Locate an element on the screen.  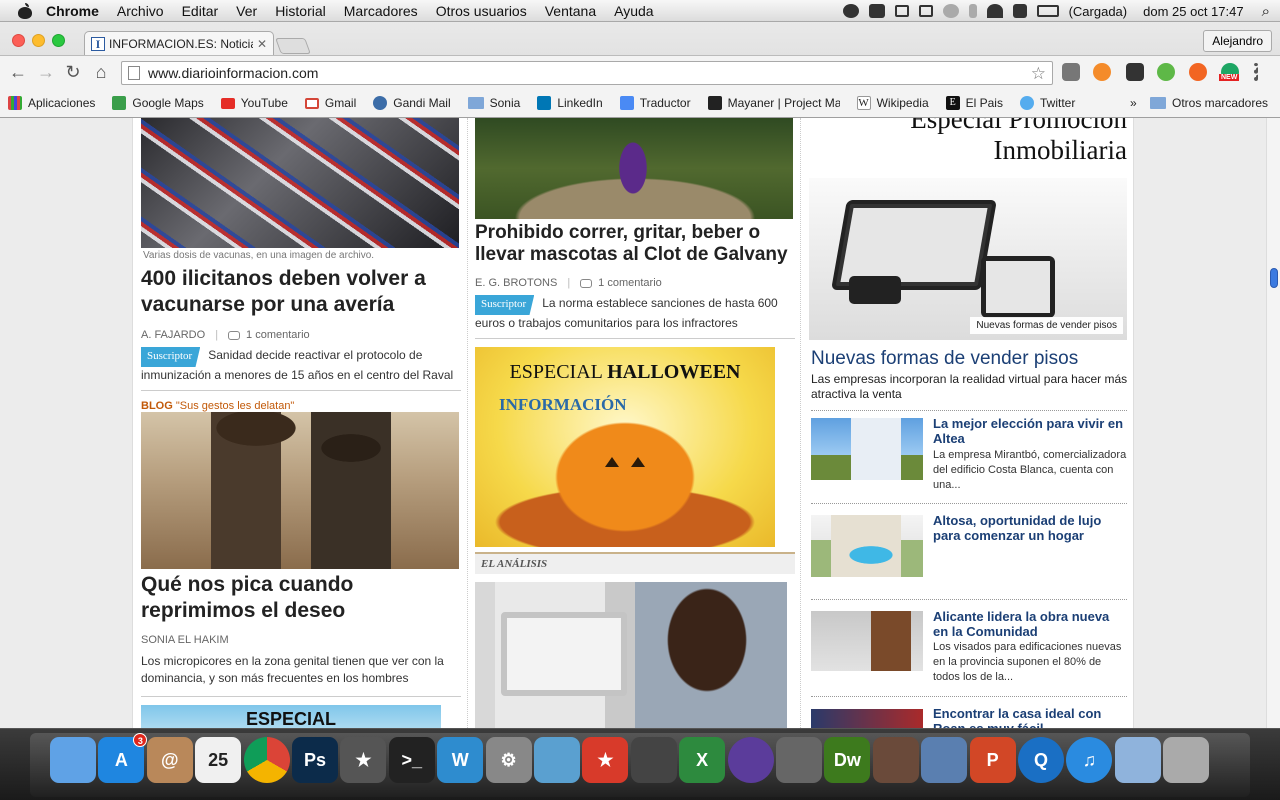
halloween-ad: ESPECIAL HALLOWEEN INFORMACIÓN is located at coordinates (625, 447).